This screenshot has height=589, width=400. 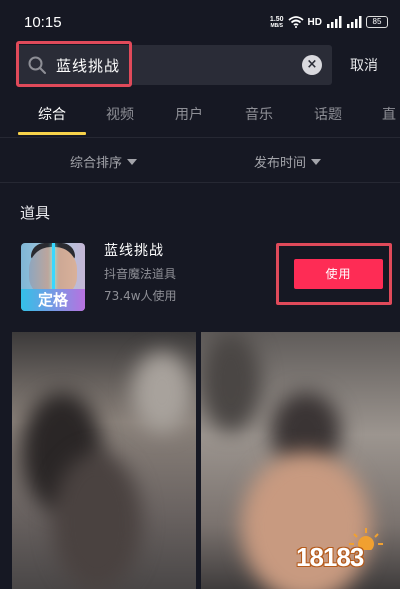 What do you see at coordinates (200, 182) in the screenshot?
I see `filter-divider` at bounding box center [200, 182].